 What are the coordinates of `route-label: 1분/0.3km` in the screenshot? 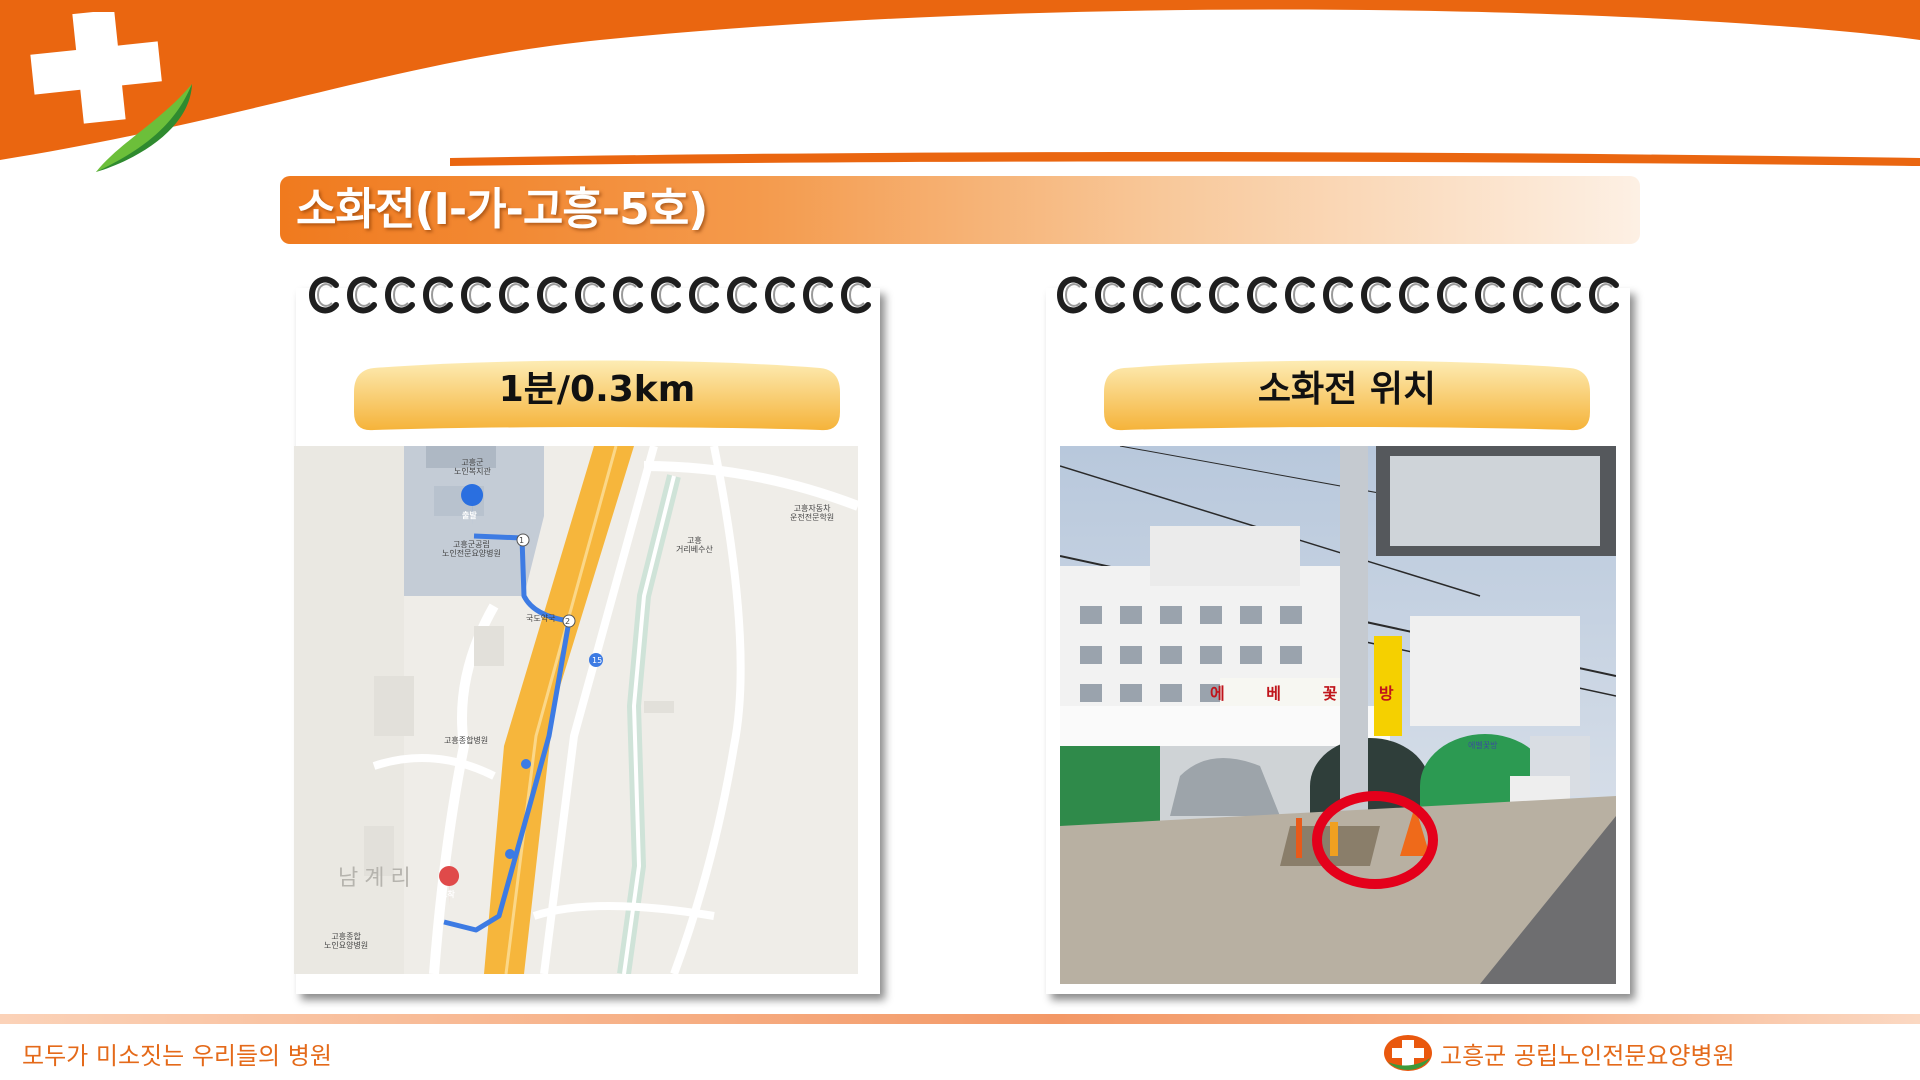 It's located at (597, 389).